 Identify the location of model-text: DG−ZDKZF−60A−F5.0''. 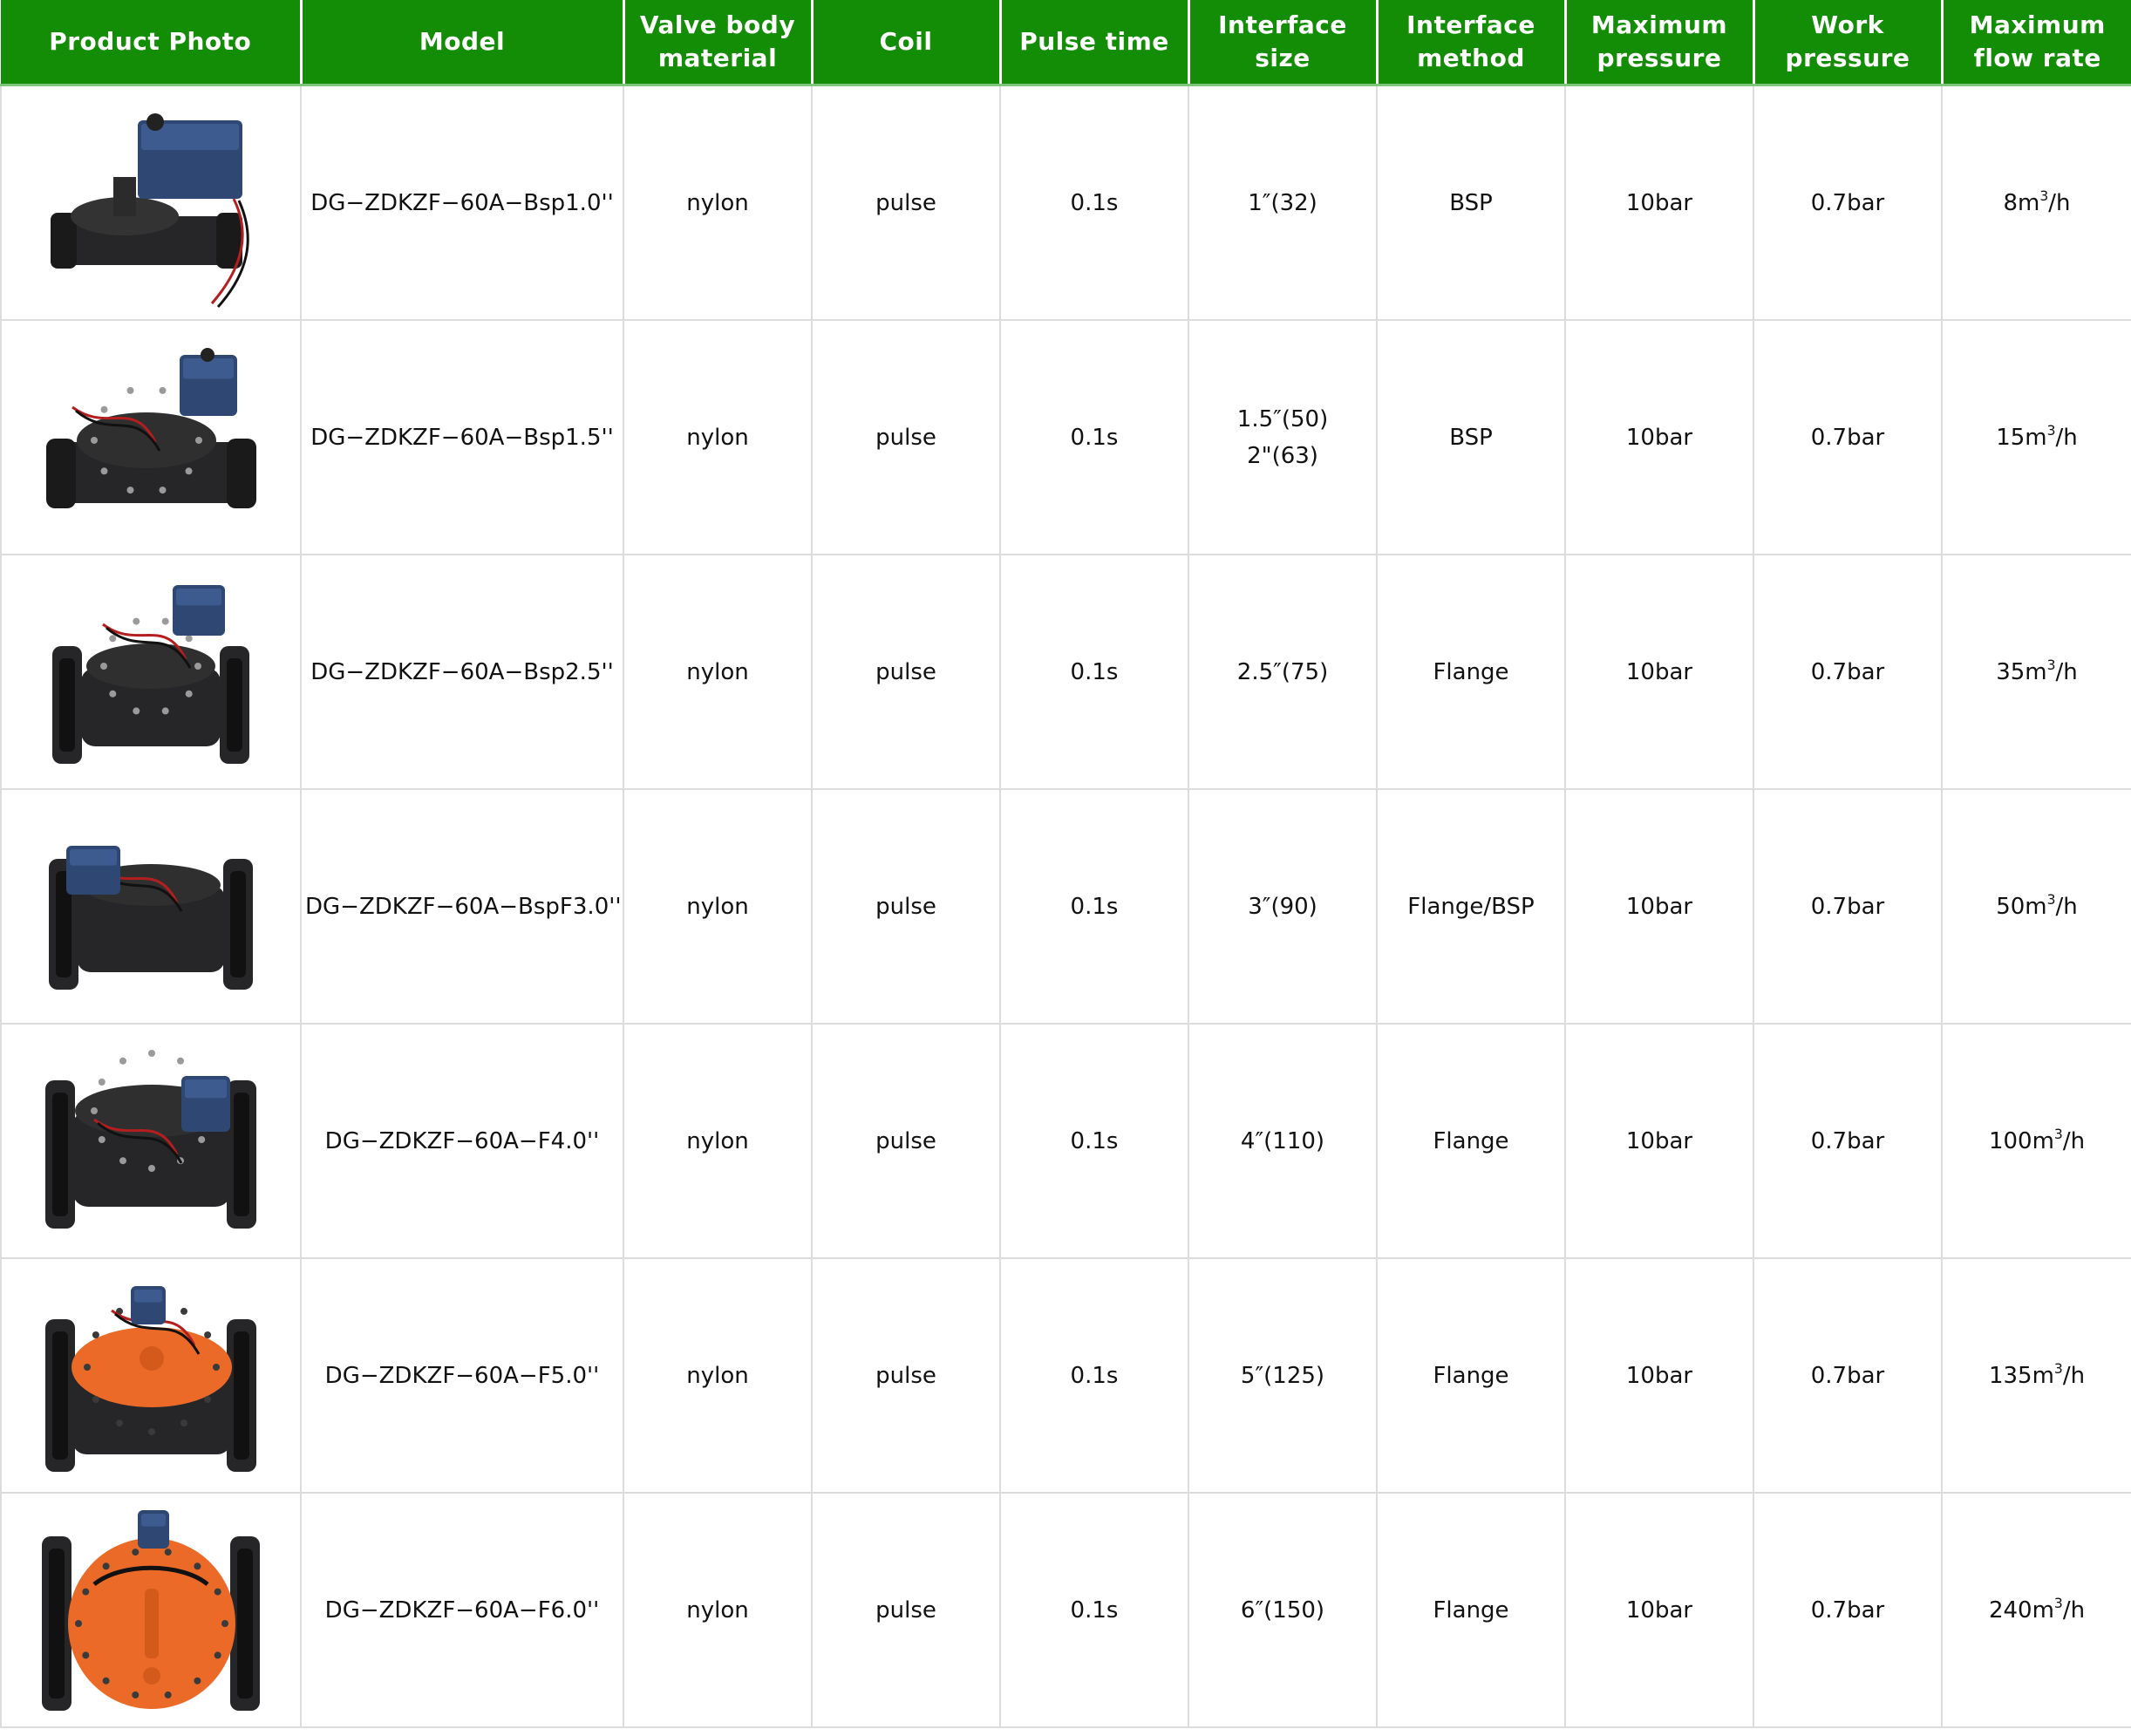
(462, 1375).